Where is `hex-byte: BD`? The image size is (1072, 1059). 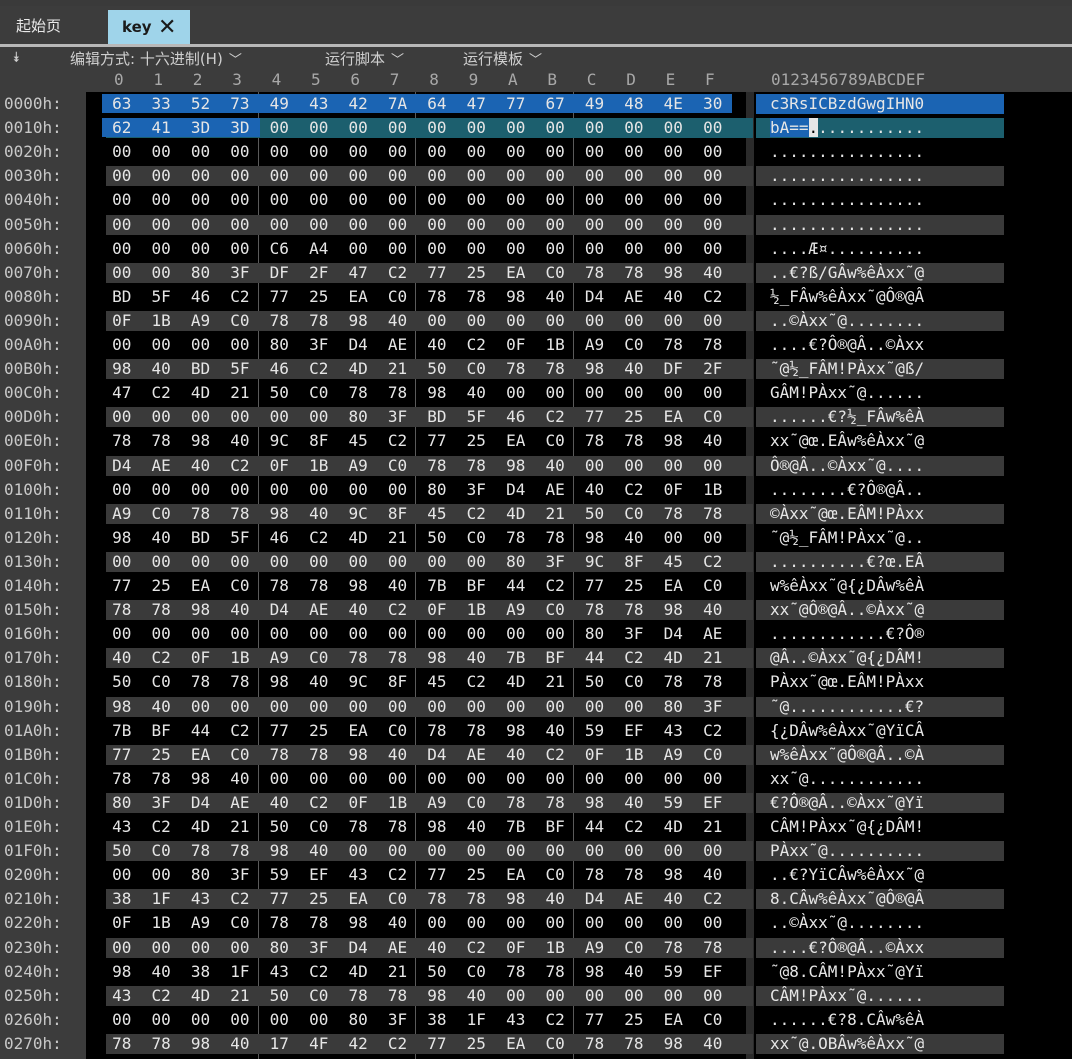 hex-byte: BD is located at coordinates (200, 537).